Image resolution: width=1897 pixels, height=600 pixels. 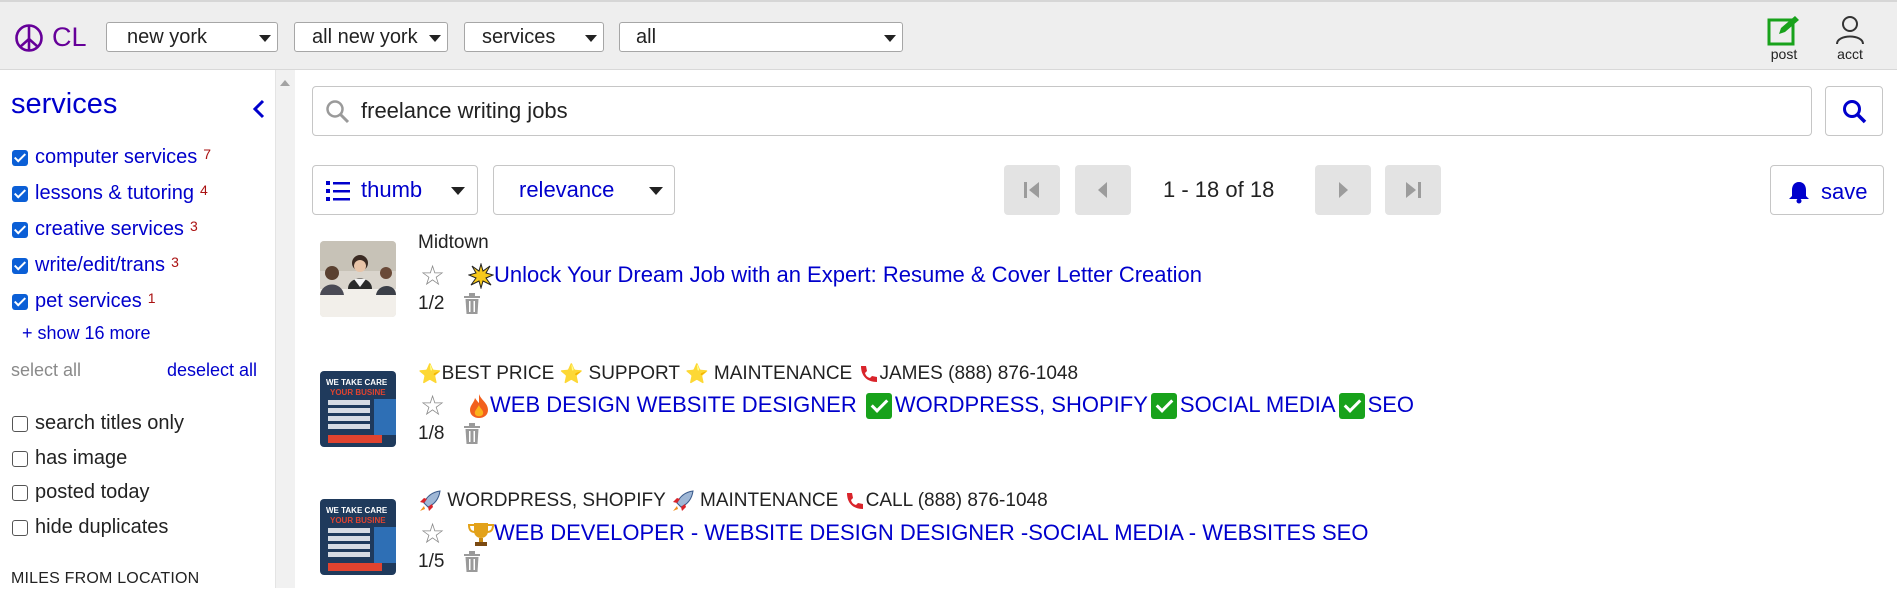 I want to click on location-part: MAINTENANCE, so click(x=769, y=501).